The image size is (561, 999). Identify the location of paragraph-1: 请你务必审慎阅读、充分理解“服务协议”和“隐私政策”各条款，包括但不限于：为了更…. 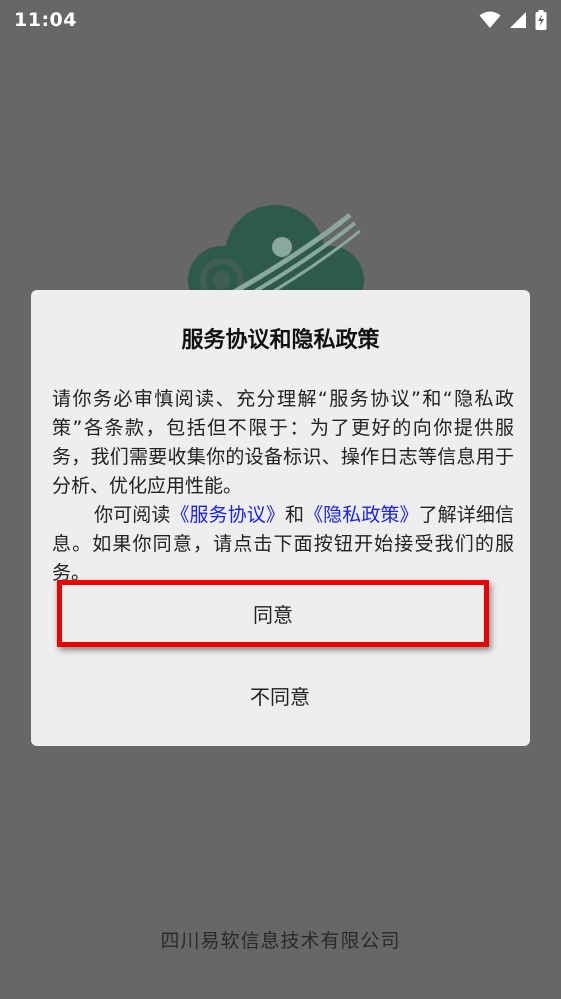
(283, 442).